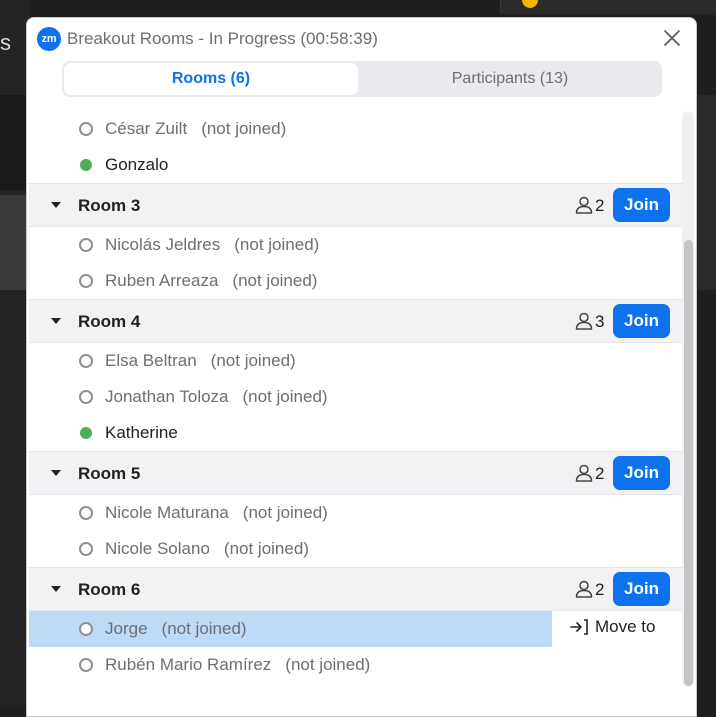 This screenshot has height=717, width=716. Describe the element at coordinates (355, 513) in the screenshot. I see `participant-row: Nicole Maturana (not joined)` at that location.